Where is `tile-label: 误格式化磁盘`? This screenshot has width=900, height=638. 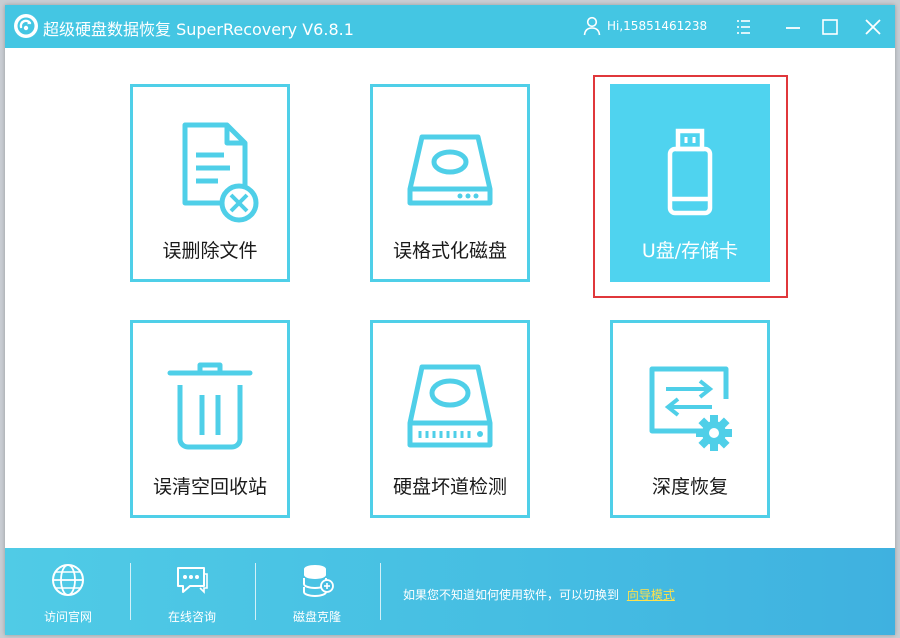 tile-label: 误格式化磁盘 is located at coordinates (449, 251).